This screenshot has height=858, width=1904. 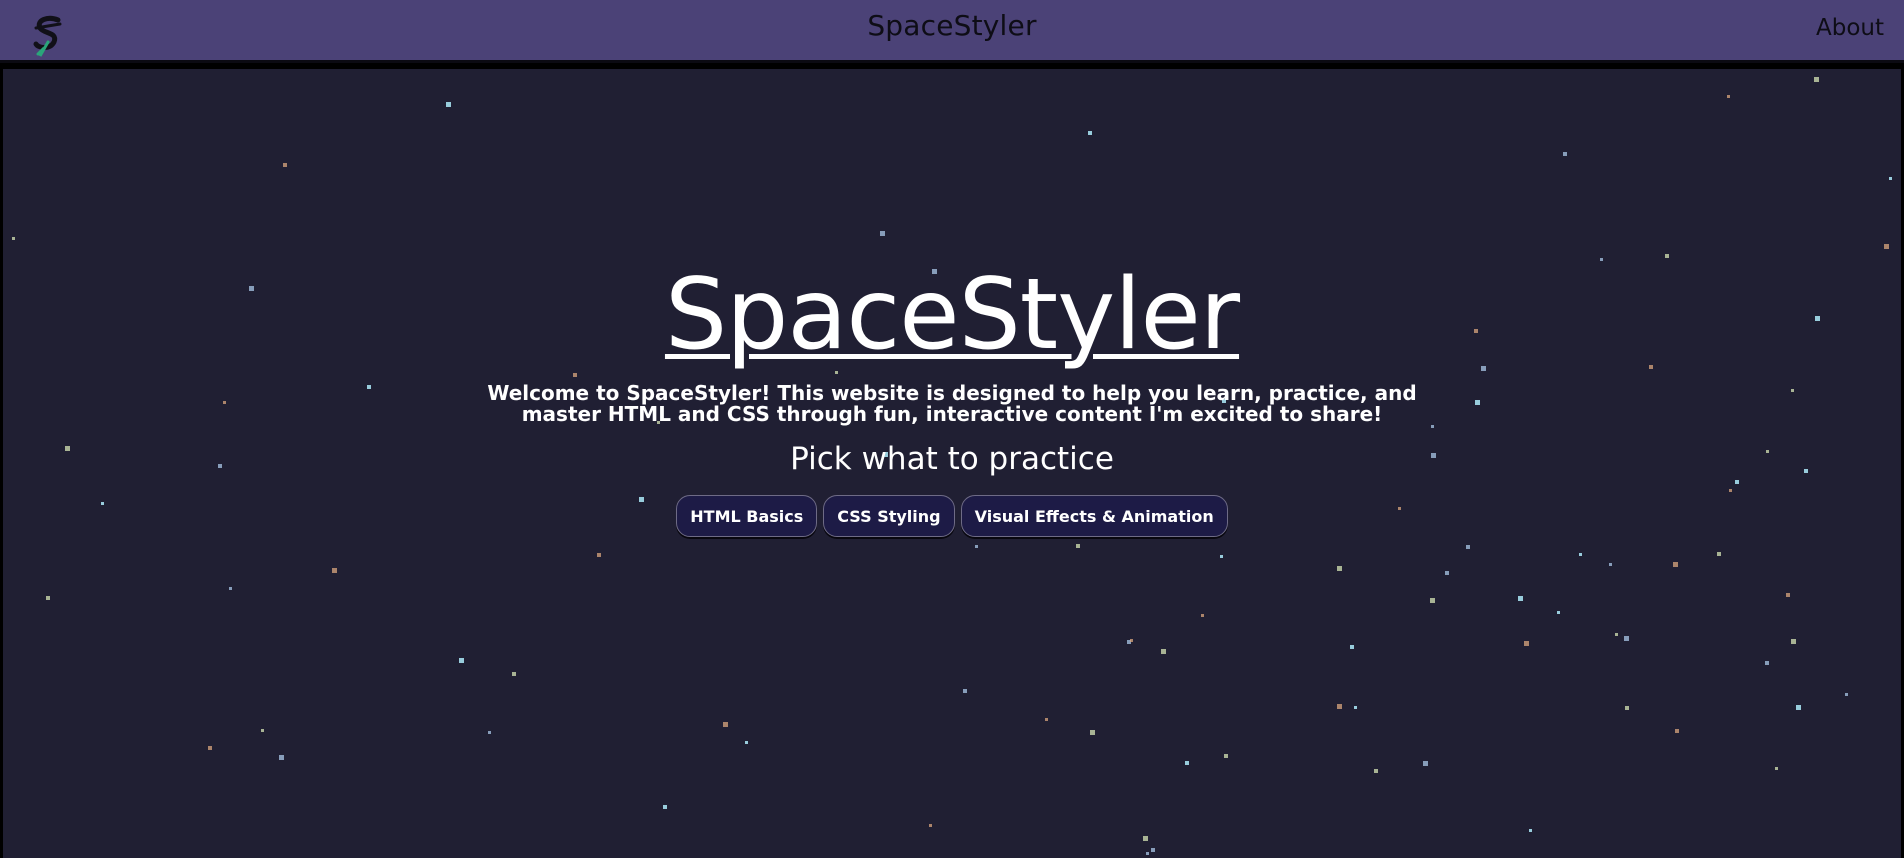 I want to click on top-navigation-bar: SpaceStyler About, so click(x=952, y=31).